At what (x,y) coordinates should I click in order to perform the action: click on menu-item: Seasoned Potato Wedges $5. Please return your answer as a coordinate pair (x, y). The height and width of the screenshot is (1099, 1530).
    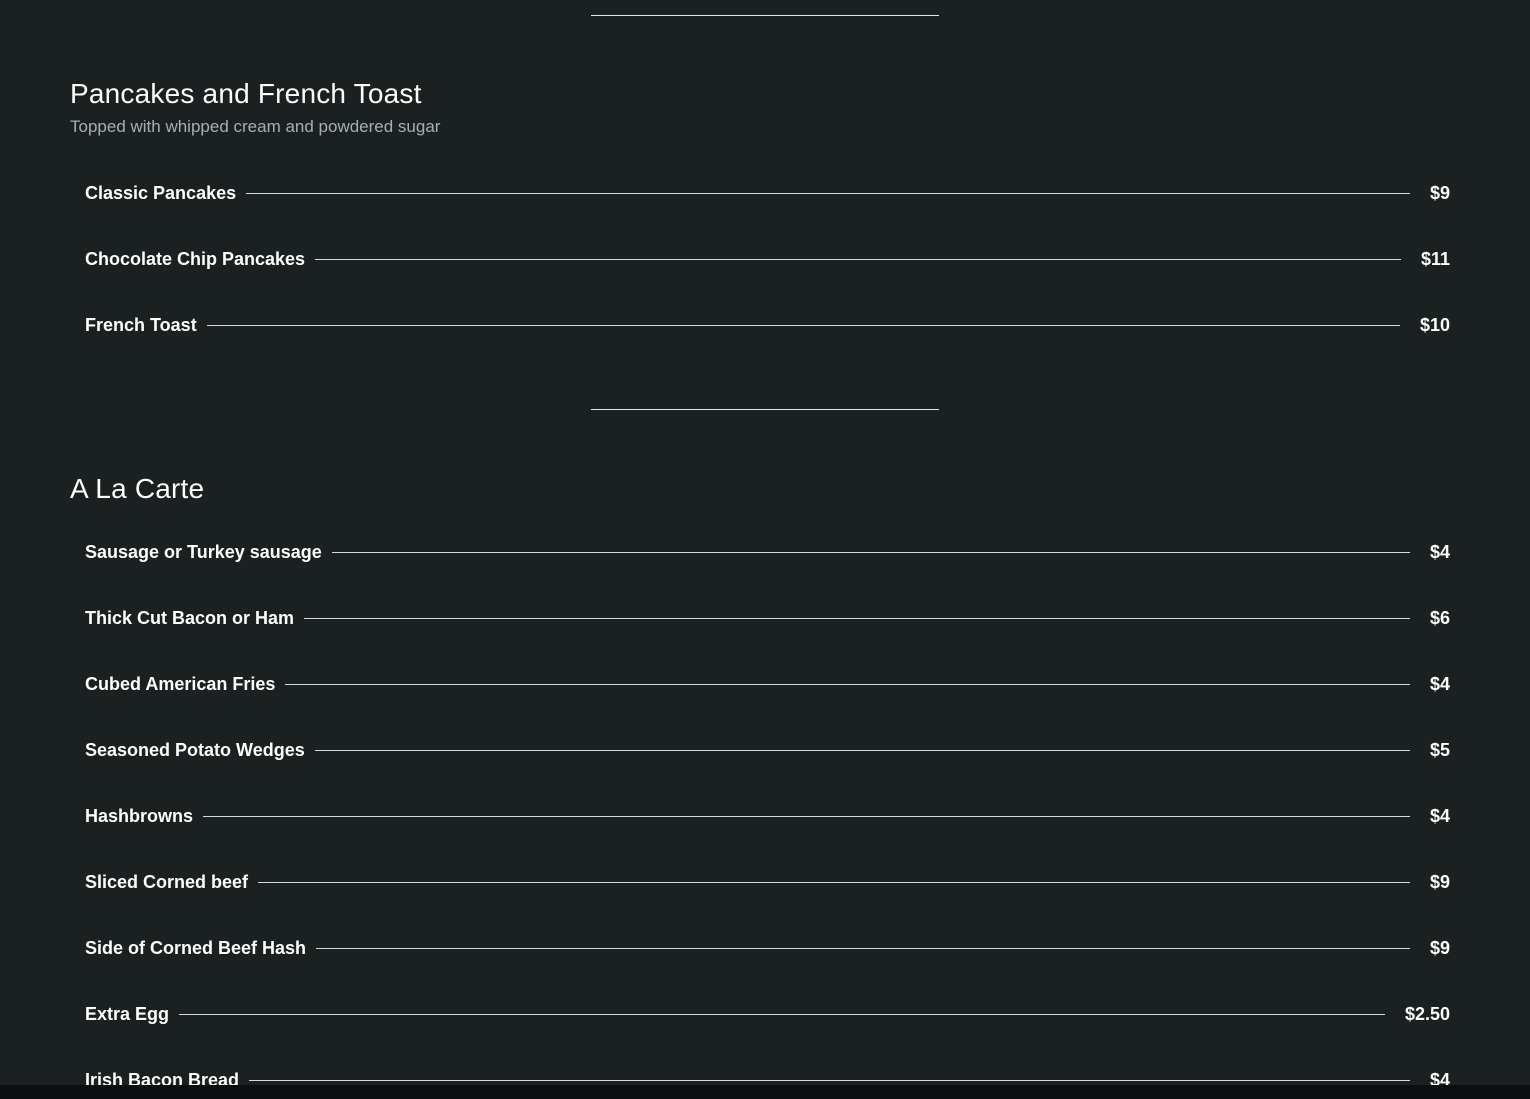
    Looking at the image, I should click on (767, 750).